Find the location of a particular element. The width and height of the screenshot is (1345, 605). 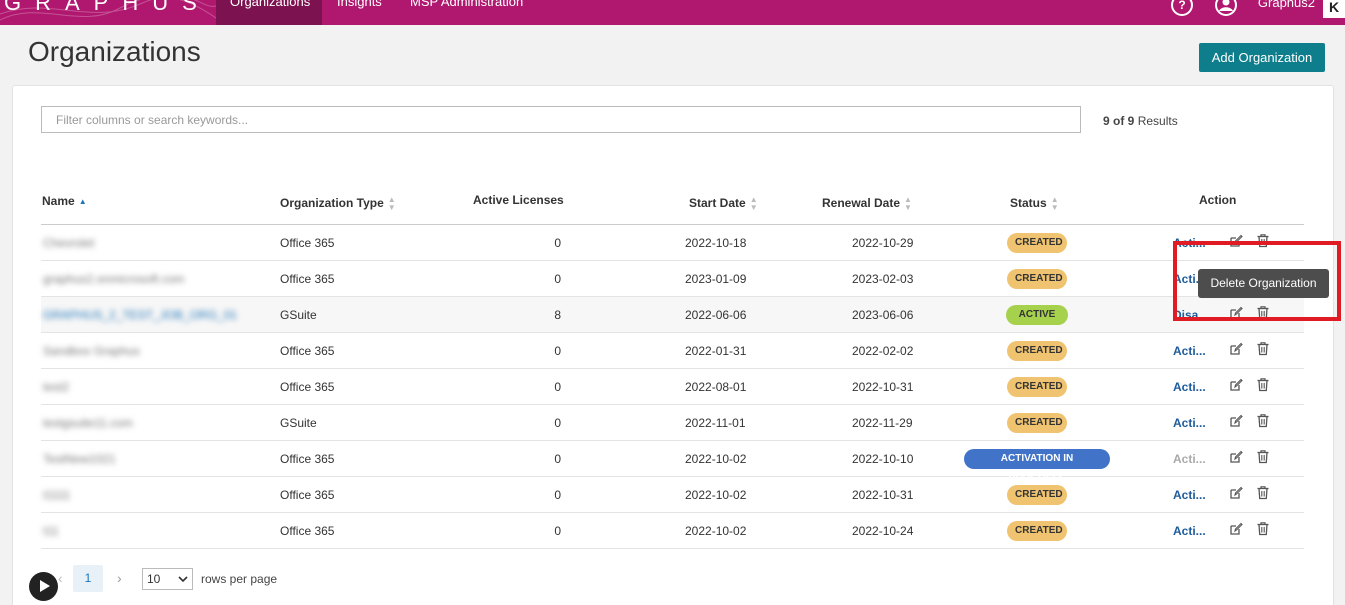

header-status-label: Status is located at coordinates (1028, 203).